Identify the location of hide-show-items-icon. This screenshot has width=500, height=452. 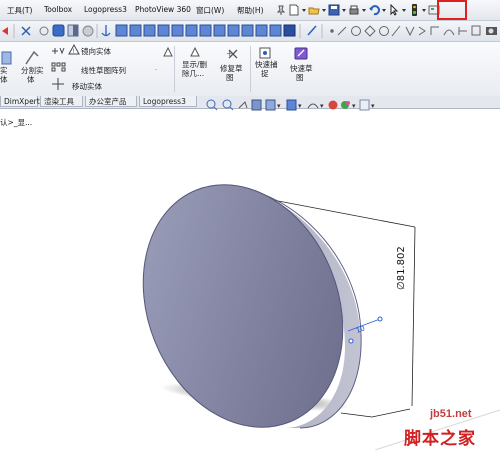
(313, 106).